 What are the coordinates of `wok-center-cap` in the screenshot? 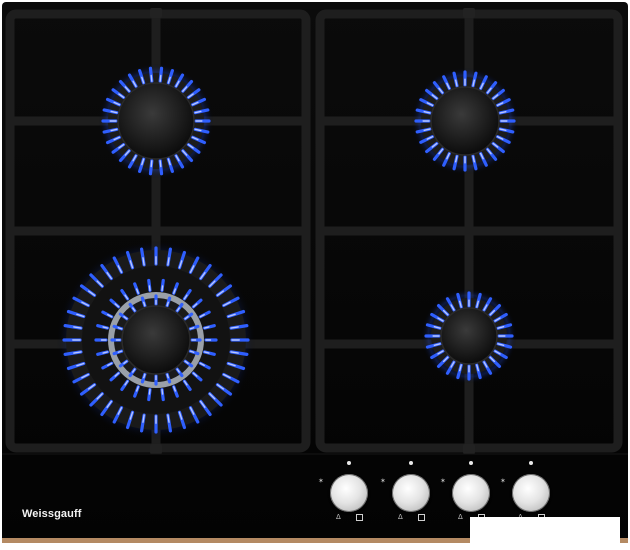 It's located at (156, 340).